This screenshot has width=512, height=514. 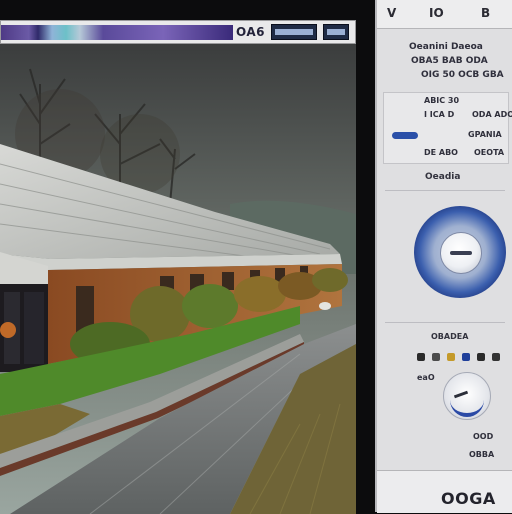 I want to click on exposure-dial, so click(x=467, y=396).